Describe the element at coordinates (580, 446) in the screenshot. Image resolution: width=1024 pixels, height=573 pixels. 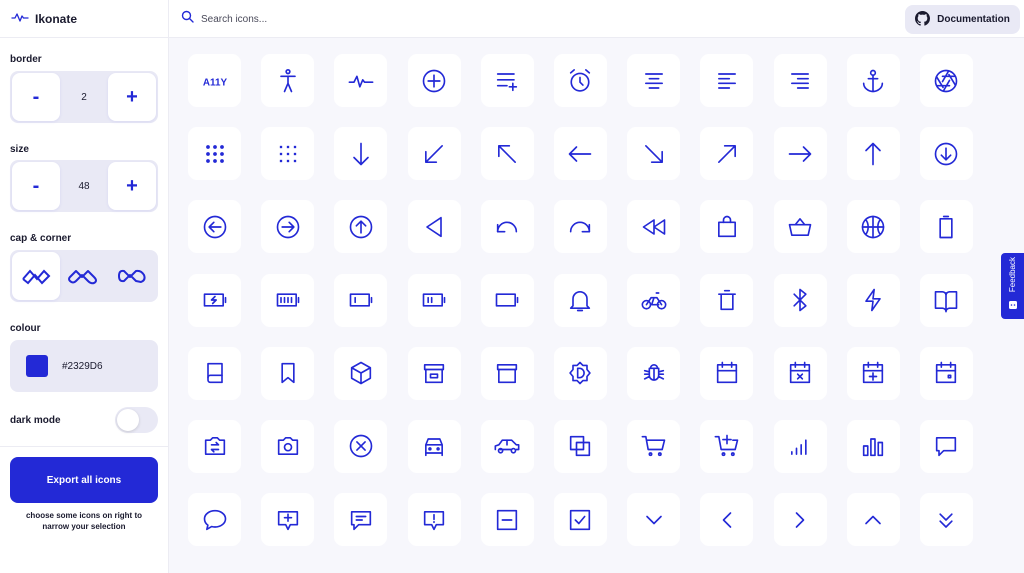
I see `copy-tile` at that location.